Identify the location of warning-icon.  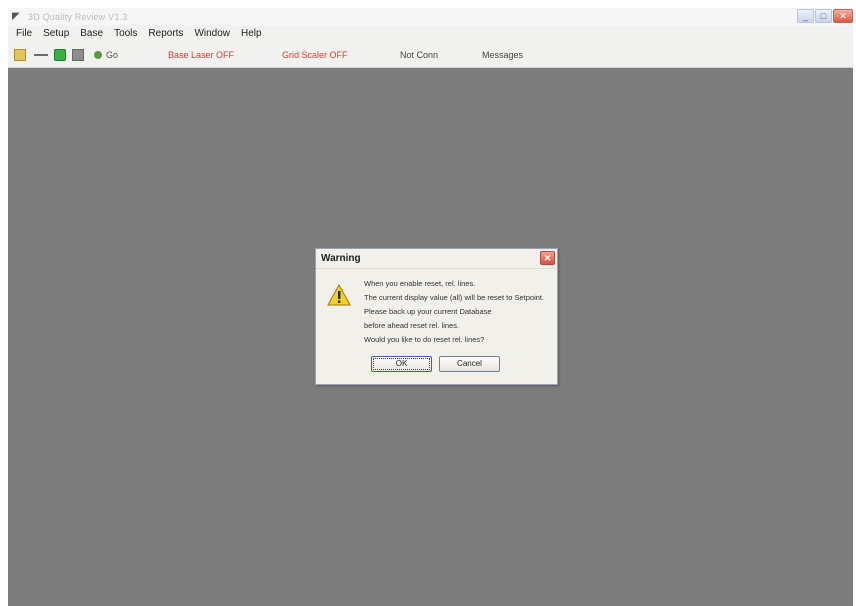
(339, 295).